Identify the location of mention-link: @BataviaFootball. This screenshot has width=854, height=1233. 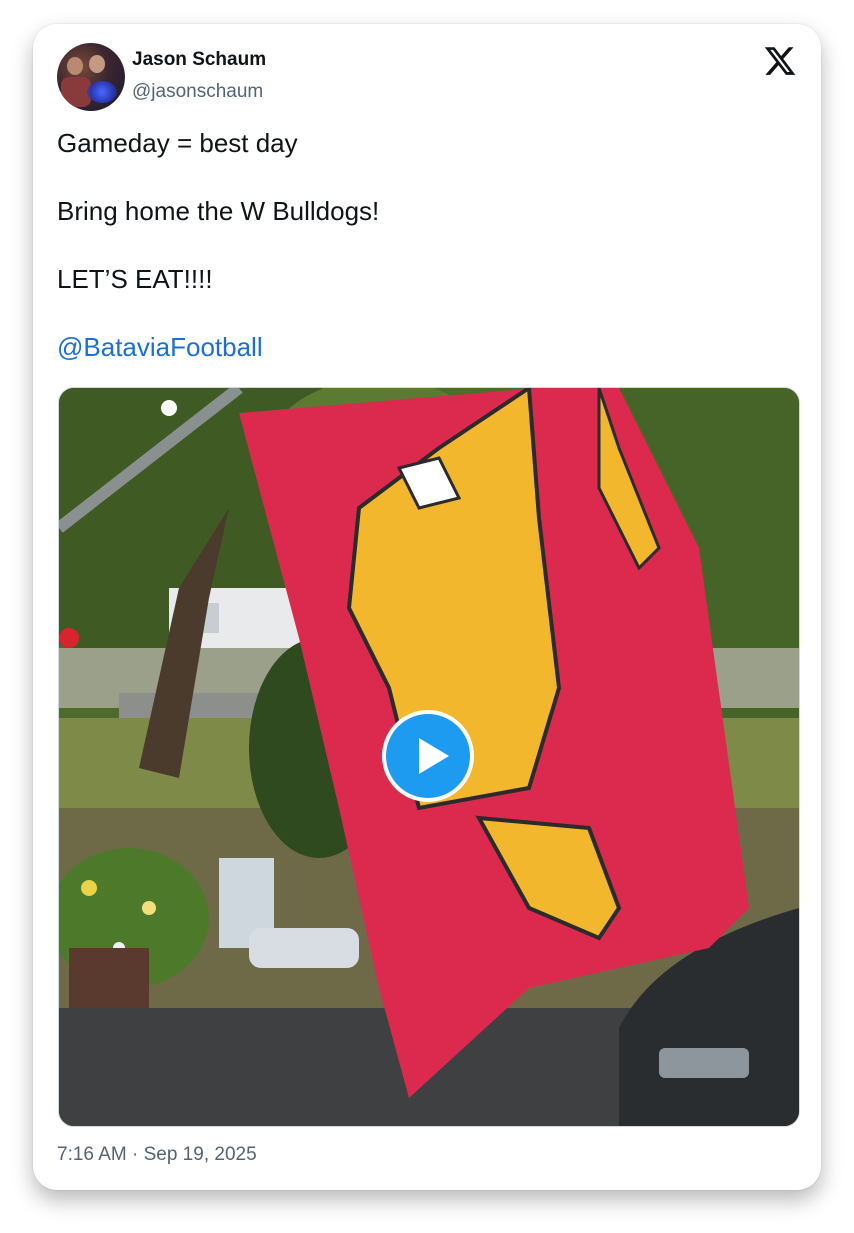
(160, 347).